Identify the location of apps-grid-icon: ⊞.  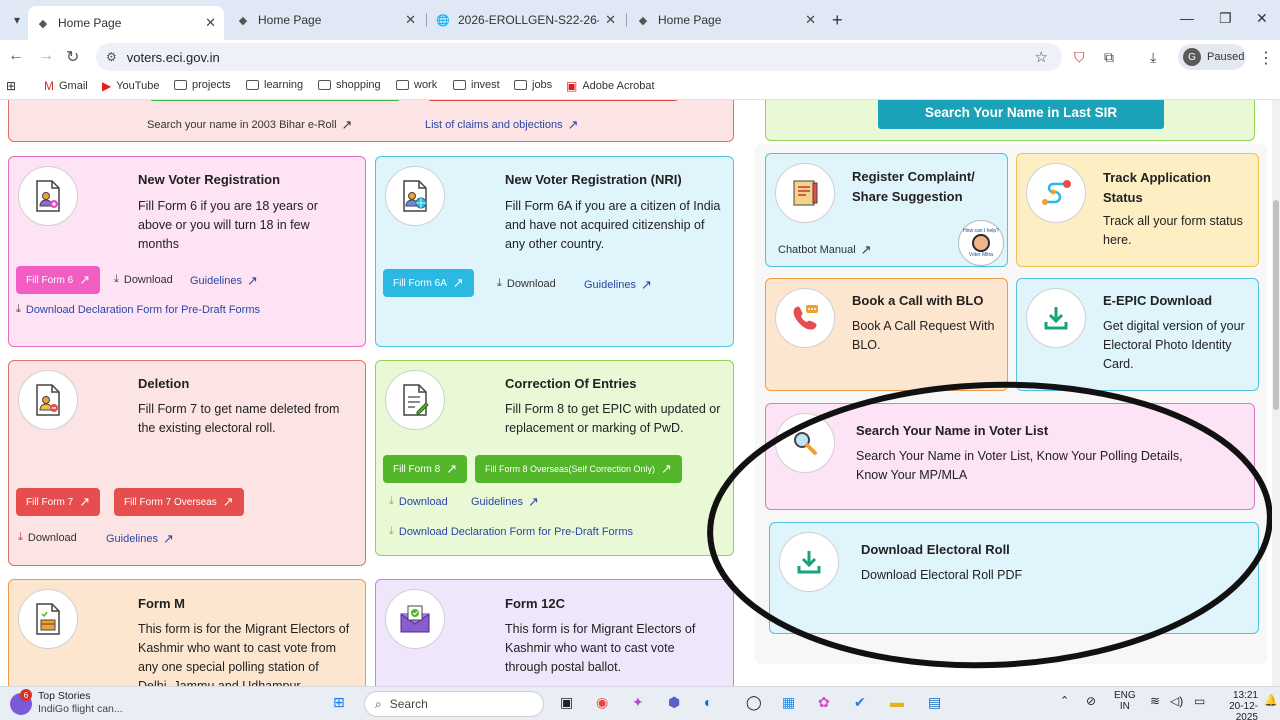
(13, 86).